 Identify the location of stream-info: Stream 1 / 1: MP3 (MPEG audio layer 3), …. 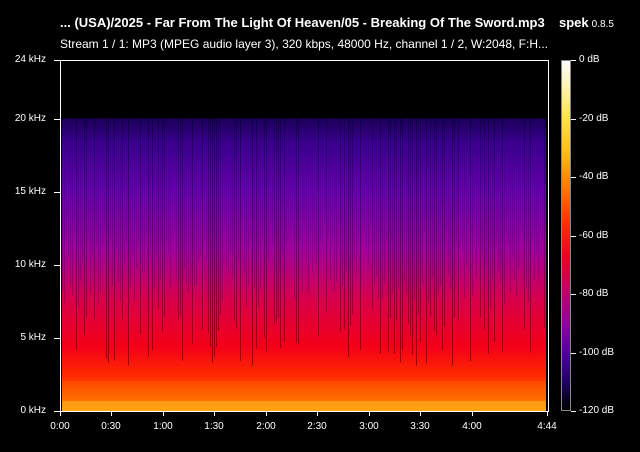
(304, 44).